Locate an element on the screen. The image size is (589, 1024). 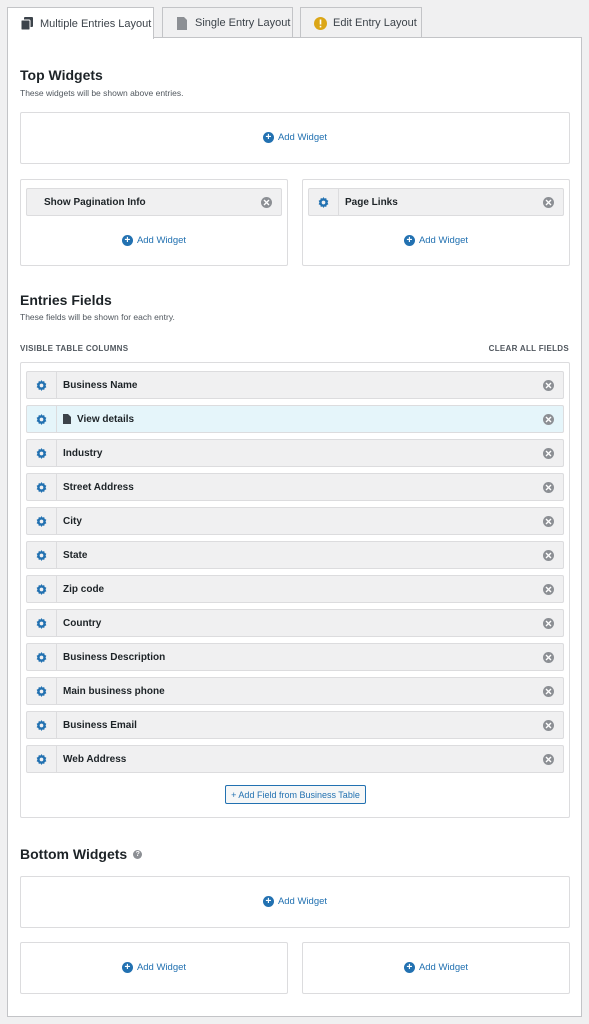
field-row: Street Address is located at coordinates (295, 487).